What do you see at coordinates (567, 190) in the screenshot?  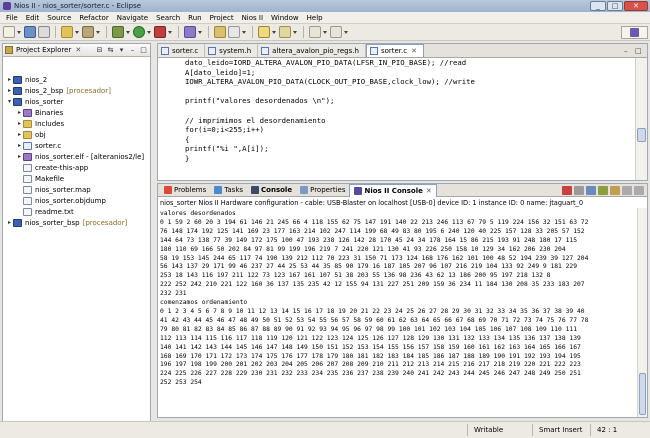 I see `terminate-icon` at bounding box center [567, 190].